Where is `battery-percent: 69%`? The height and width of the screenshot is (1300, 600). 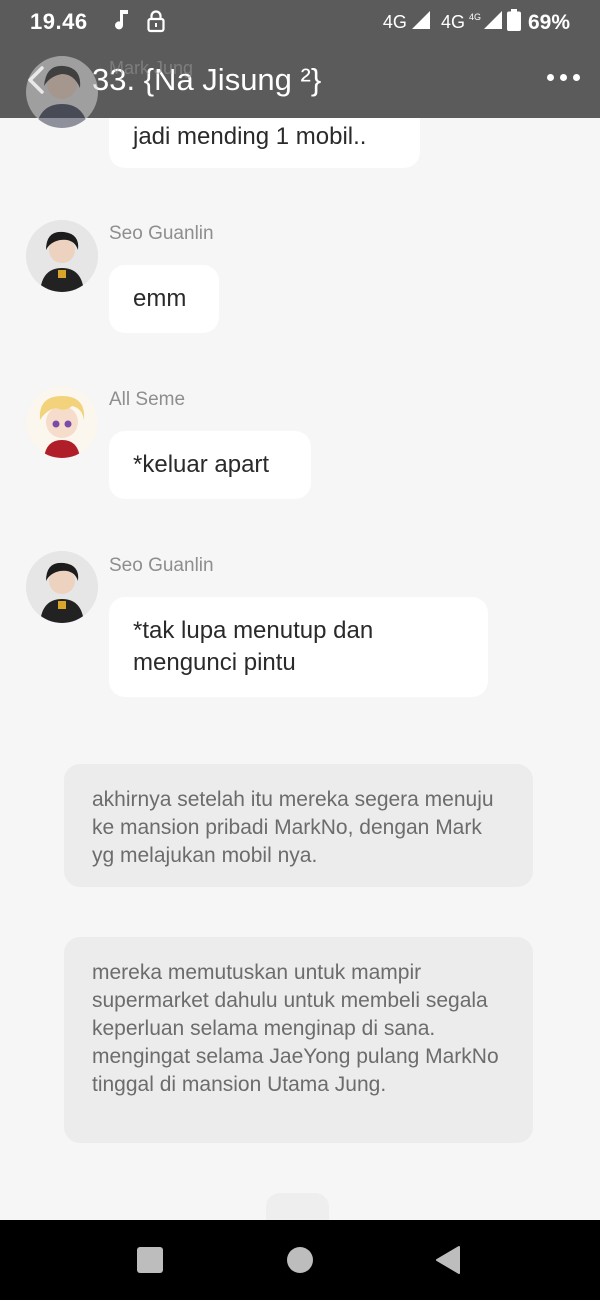 battery-percent: 69% is located at coordinates (548, 22).